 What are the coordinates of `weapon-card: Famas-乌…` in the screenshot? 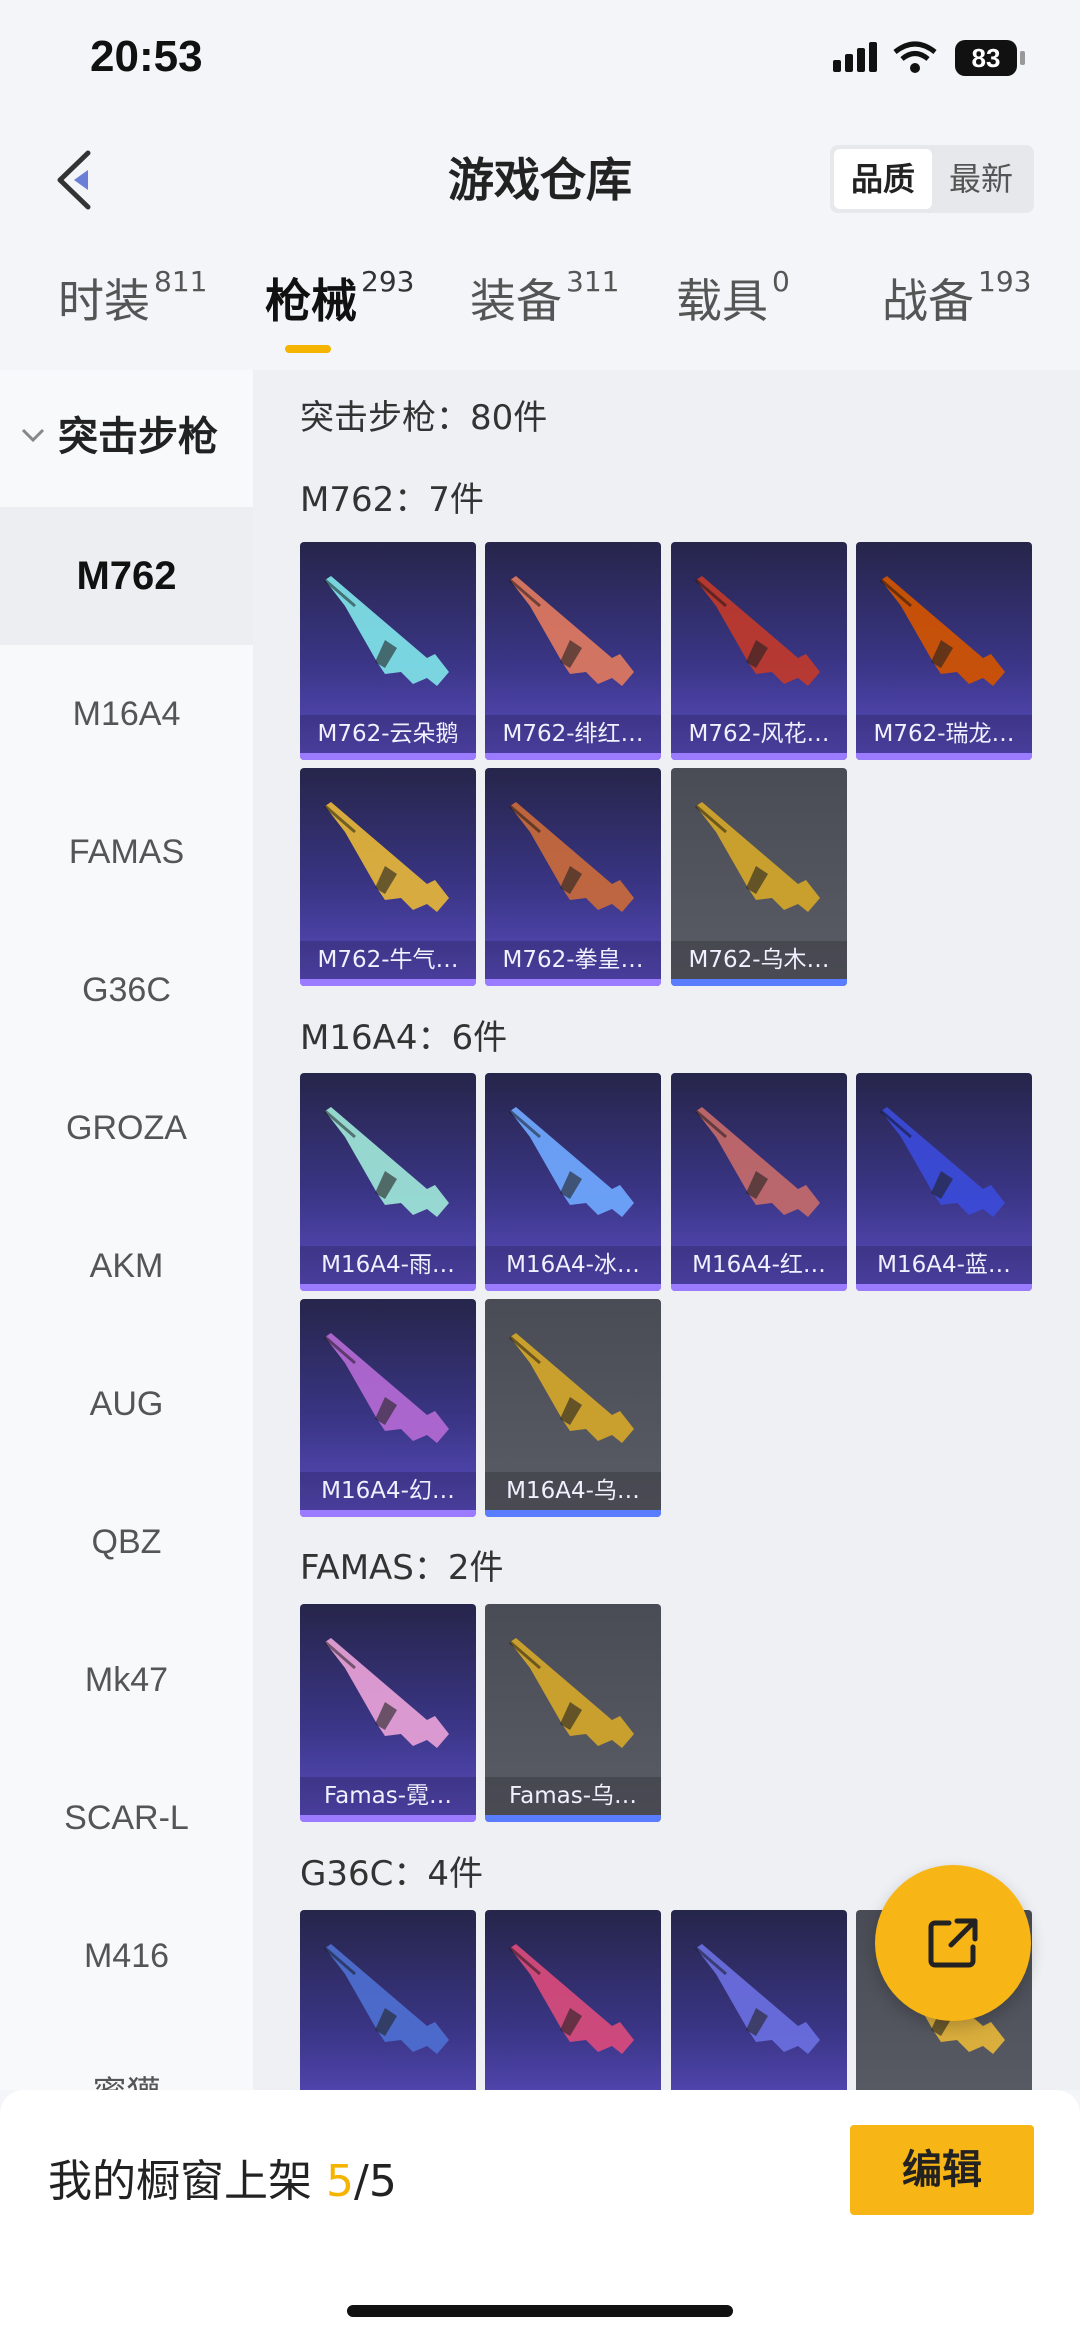 It's located at (573, 1713).